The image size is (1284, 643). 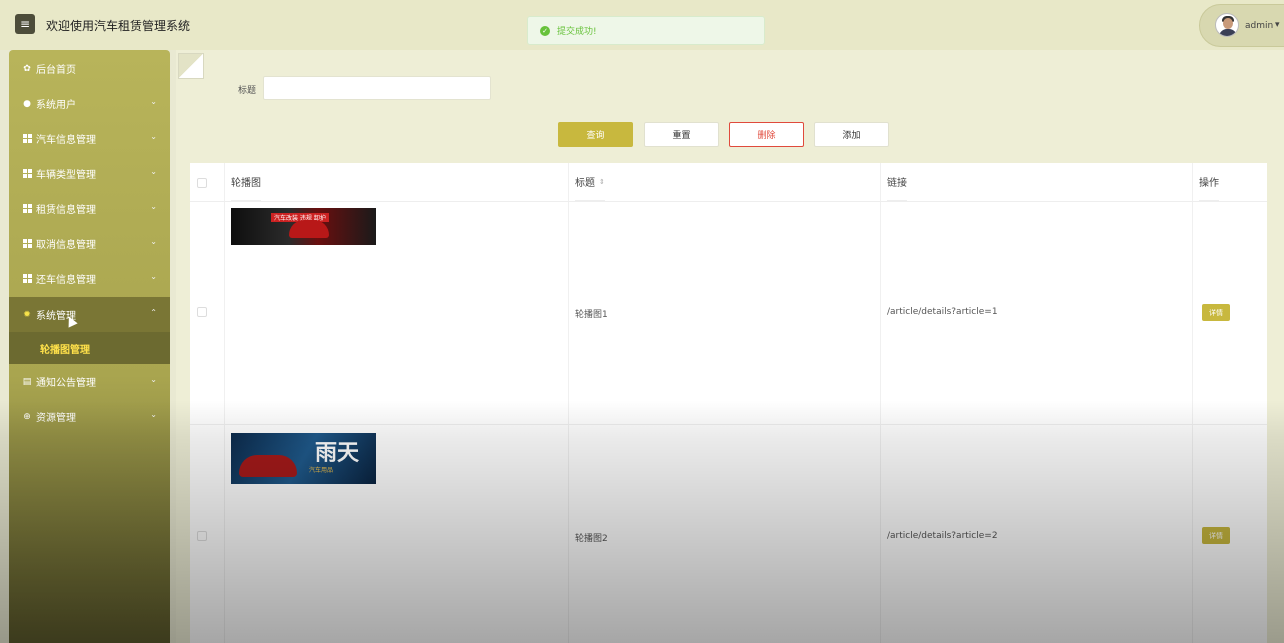 What do you see at coordinates (89, 314) in the screenshot?
I see `sidebar-item-system: ✹ 系统管理 ⌃` at bounding box center [89, 314].